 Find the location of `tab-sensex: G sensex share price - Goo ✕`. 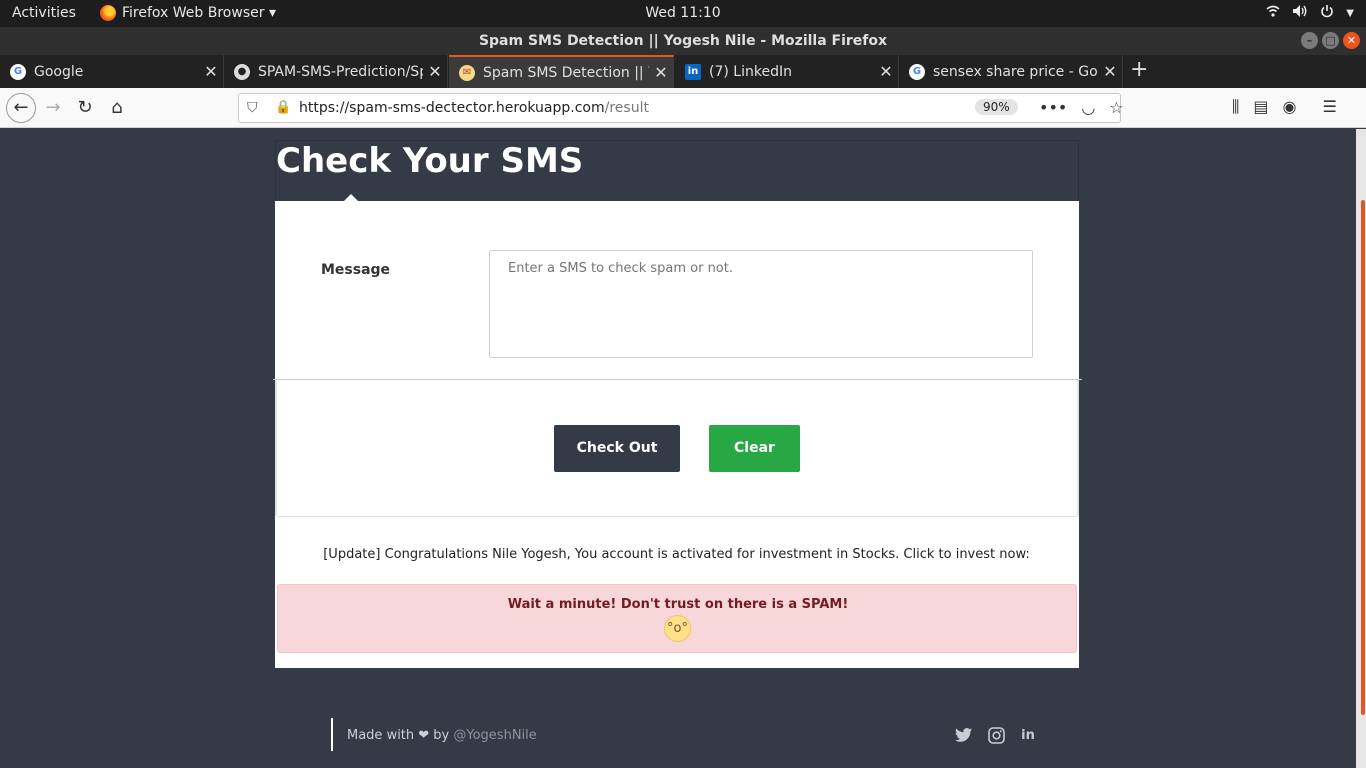

tab-sensex: G sensex share price - Goo ✕ is located at coordinates (1011, 71).